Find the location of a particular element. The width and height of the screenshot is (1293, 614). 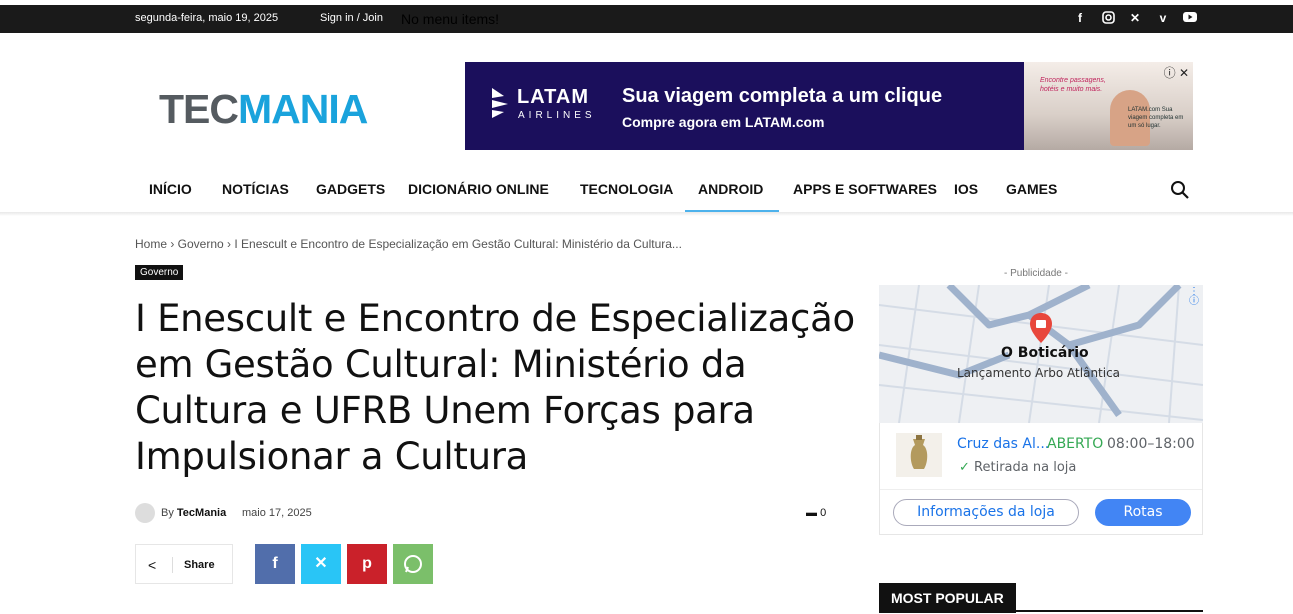

x-share-button: ✕ is located at coordinates (321, 564).